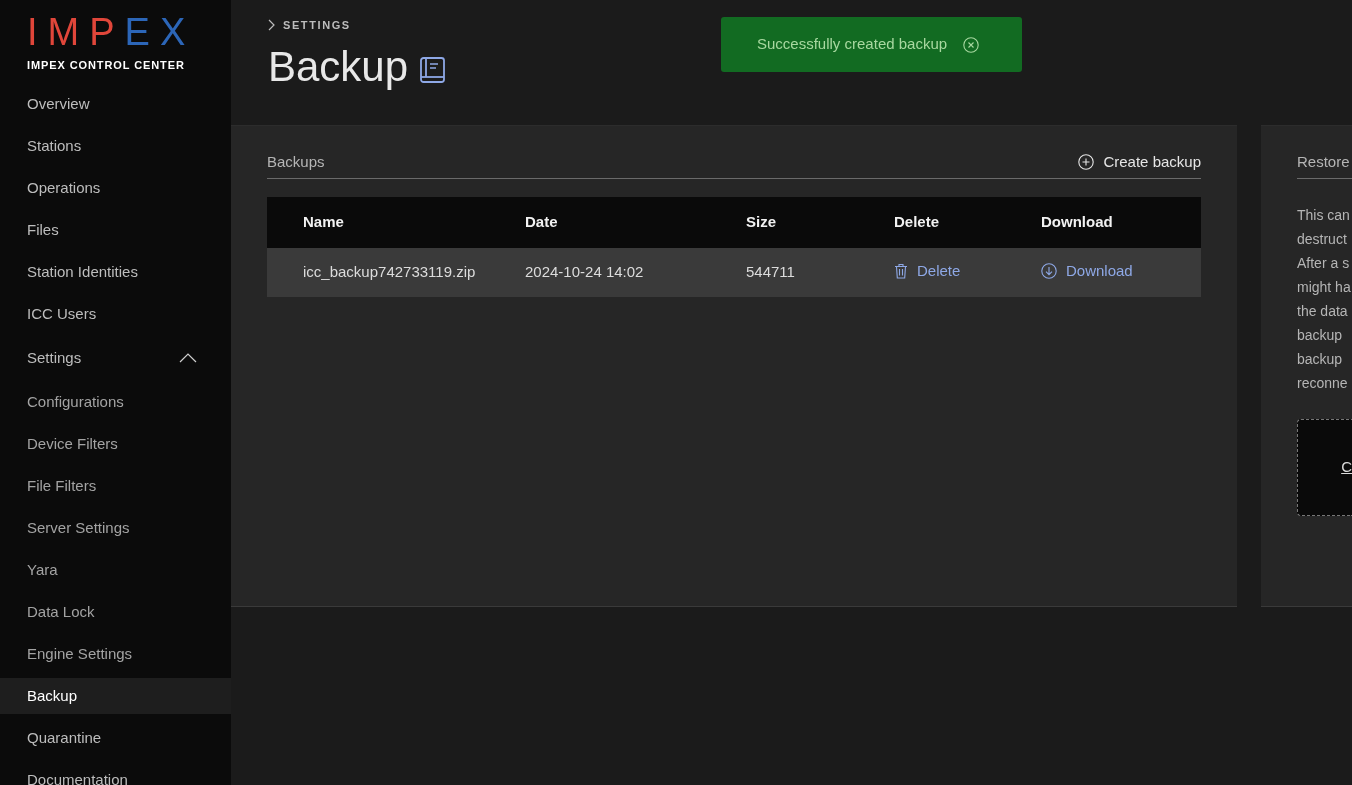 The height and width of the screenshot is (785, 1352). What do you see at coordinates (115, 654) in the screenshot?
I see `nav-item: Engine Settings` at bounding box center [115, 654].